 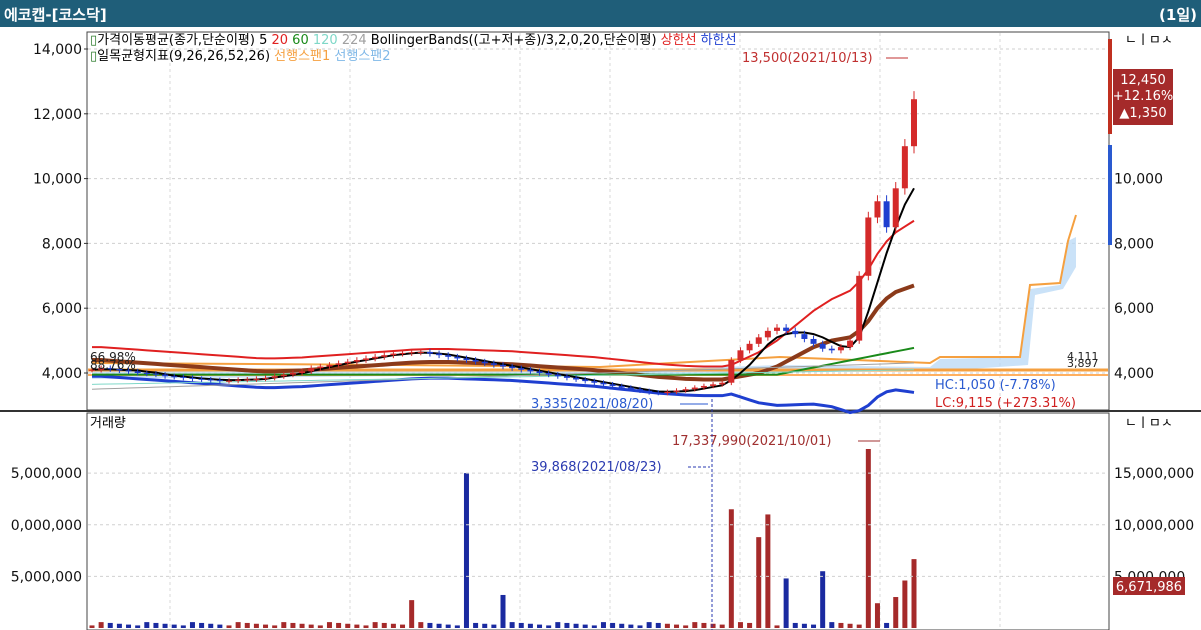 I want to click on current-volume: 6,671,986, so click(x=1149, y=587).